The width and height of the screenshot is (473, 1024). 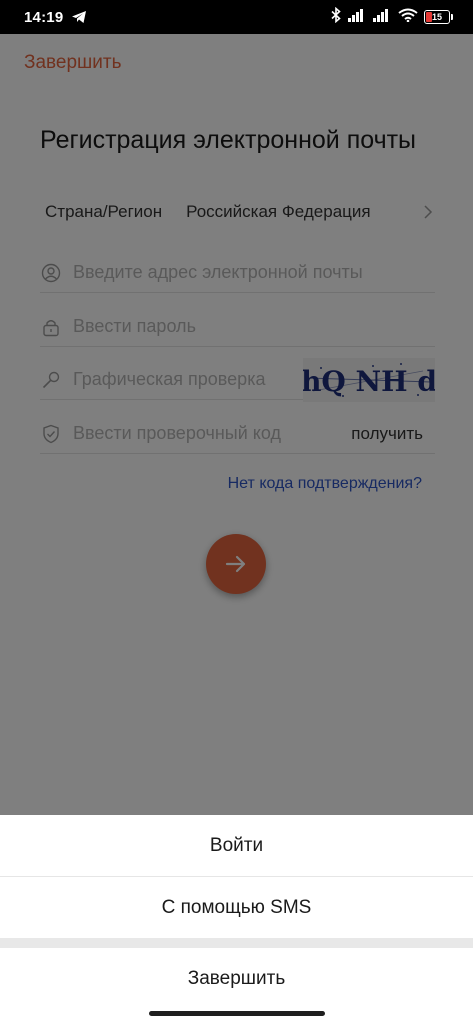 What do you see at coordinates (44, 17) in the screenshot?
I see `status-time: 14:19` at bounding box center [44, 17].